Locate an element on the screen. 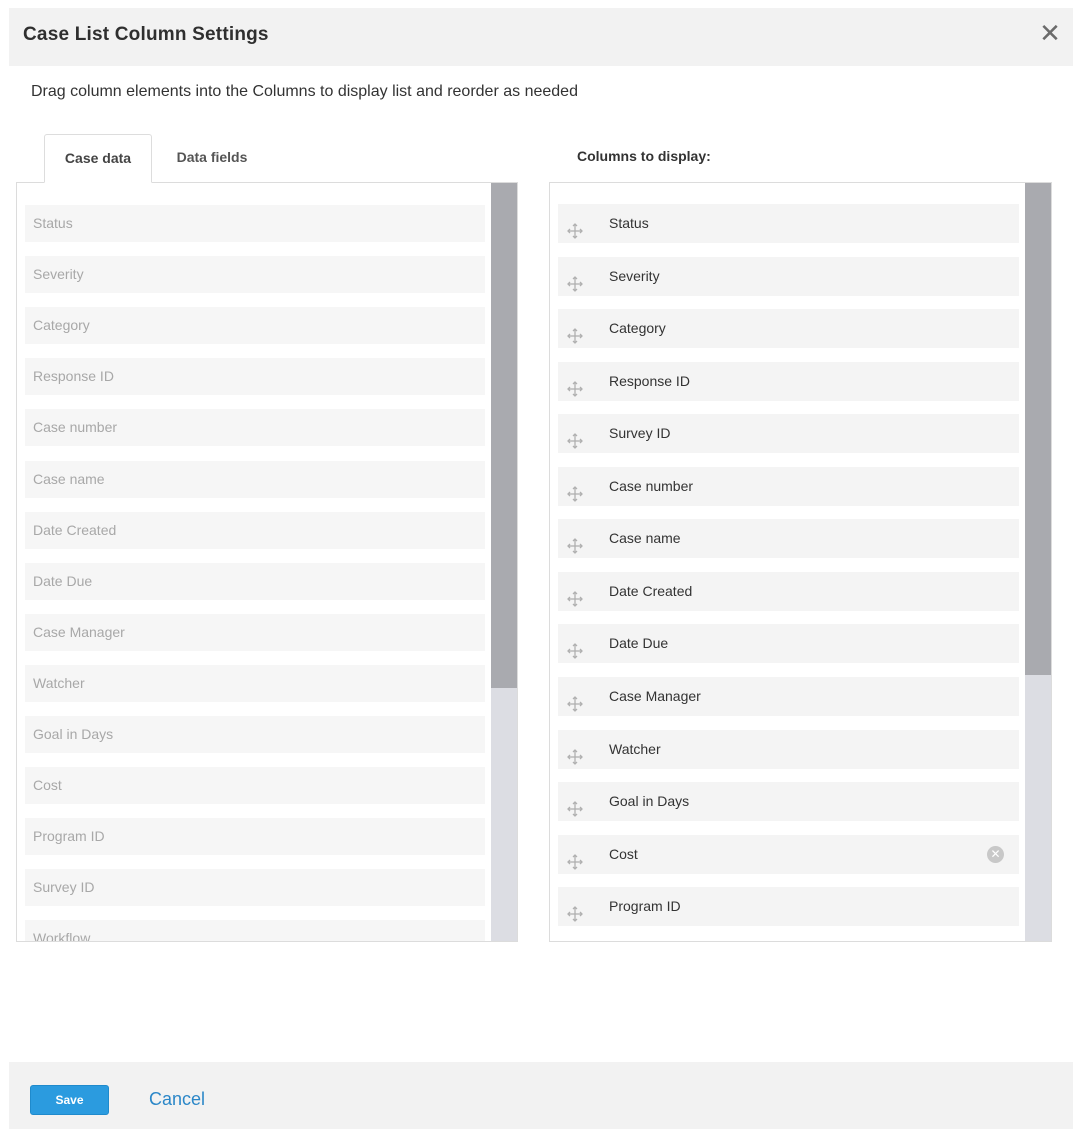 Image resolution: width=1073 pixels, height=1129 pixels. available-column-item: Program ID is located at coordinates (255, 837).